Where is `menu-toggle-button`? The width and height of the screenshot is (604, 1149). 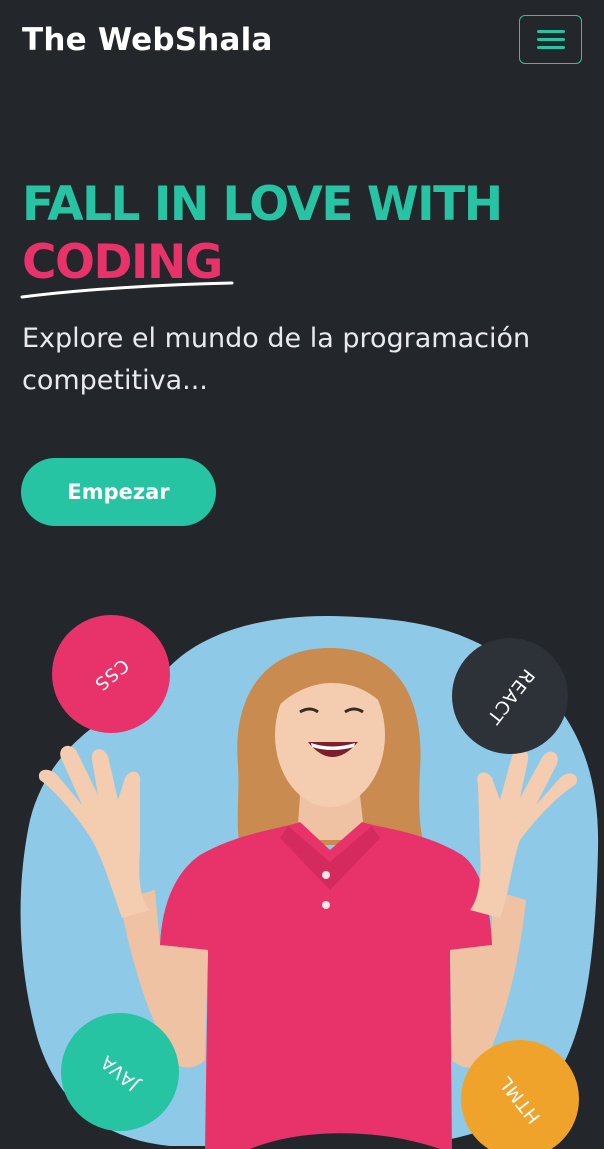 menu-toggle-button is located at coordinates (550, 39).